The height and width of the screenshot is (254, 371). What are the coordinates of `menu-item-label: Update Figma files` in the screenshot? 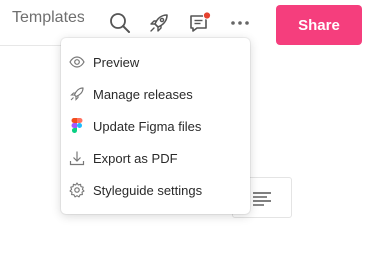 It's located at (147, 126).